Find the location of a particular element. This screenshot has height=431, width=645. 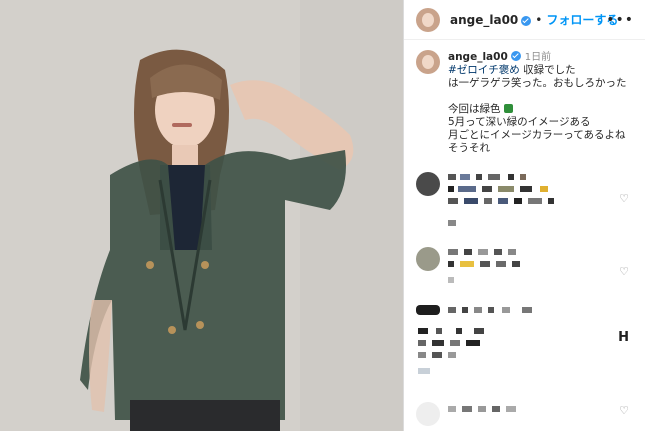

post-time: 1日前 is located at coordinates (538, 57).